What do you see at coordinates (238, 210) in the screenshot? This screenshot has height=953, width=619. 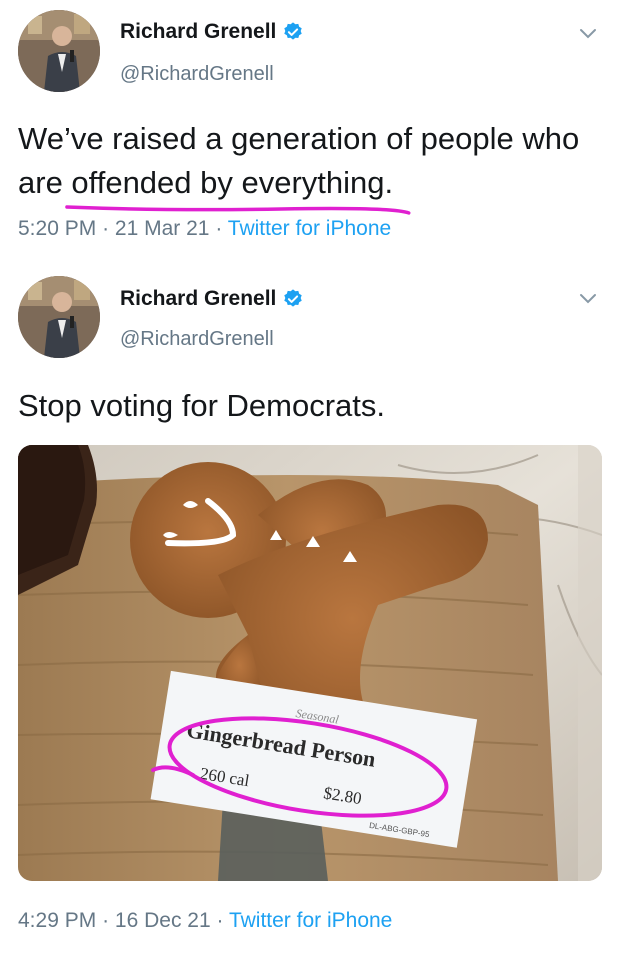 I see `annotation-underline` at bounding box center [238, 210].